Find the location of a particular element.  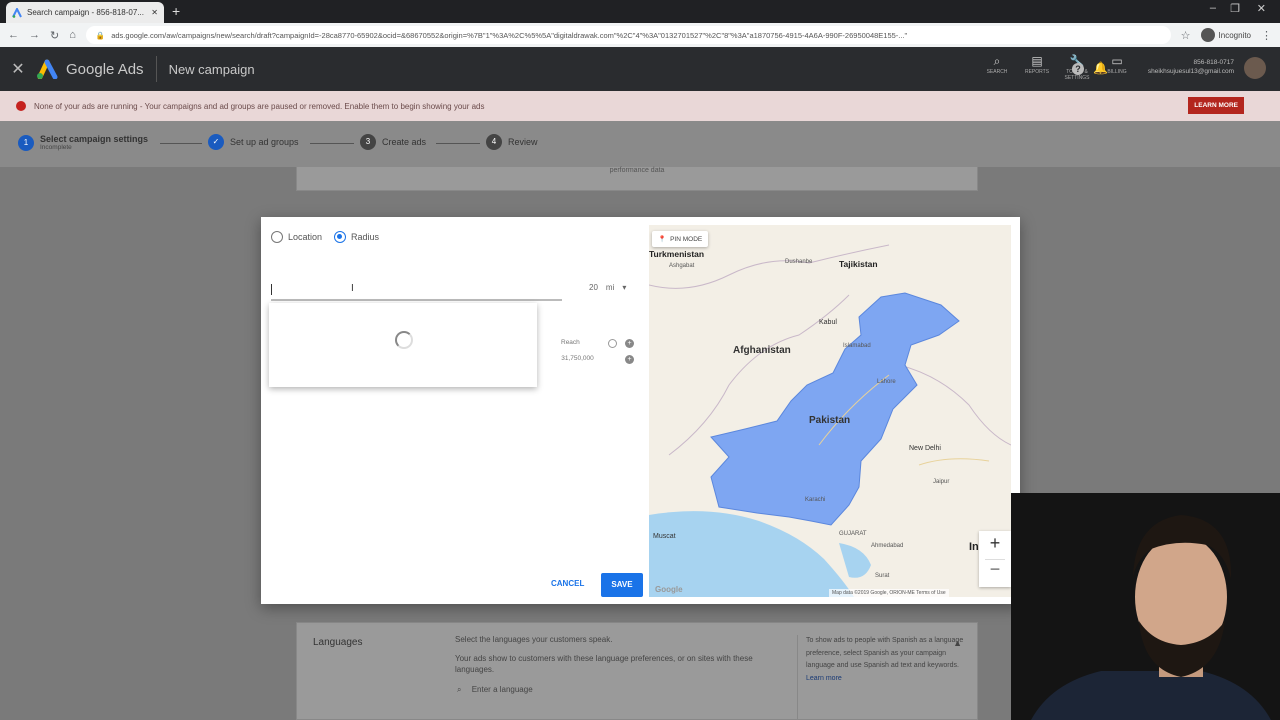

pin-mode-button: 📍 PIN MODE is located at coordinates (680, 239).